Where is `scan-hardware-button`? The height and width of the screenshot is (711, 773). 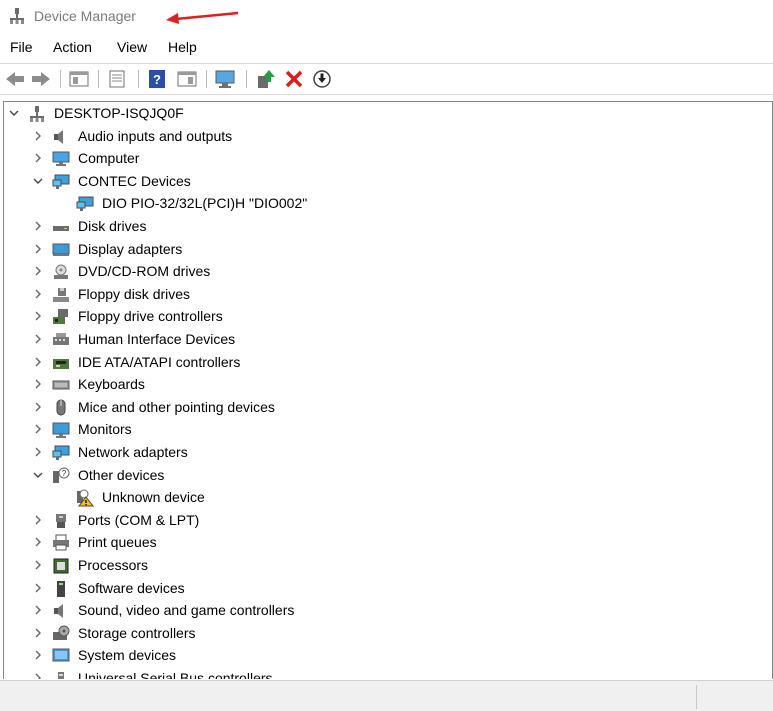
scan-hardware-button is located at coordinates (225, 79).